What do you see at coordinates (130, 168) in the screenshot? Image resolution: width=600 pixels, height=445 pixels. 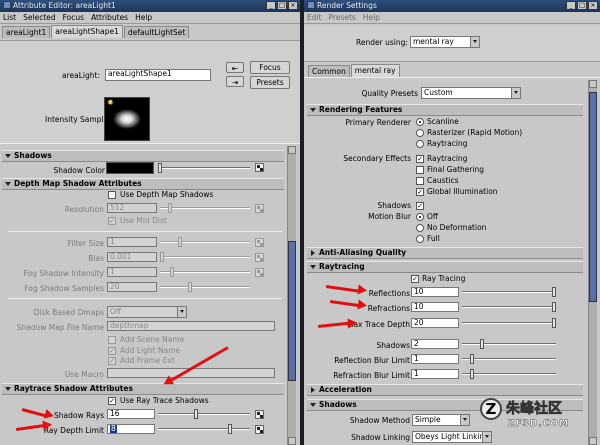 I see `shadow-color-swatch` at bounding box center [130, 168].